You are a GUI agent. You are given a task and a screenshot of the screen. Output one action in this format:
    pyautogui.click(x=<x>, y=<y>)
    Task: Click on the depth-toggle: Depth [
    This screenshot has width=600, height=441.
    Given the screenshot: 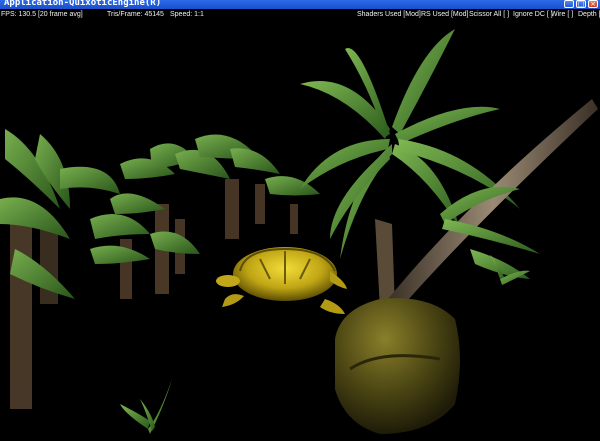 What is the action you would take?
    pyautogui.click(x=589, y=14)
    